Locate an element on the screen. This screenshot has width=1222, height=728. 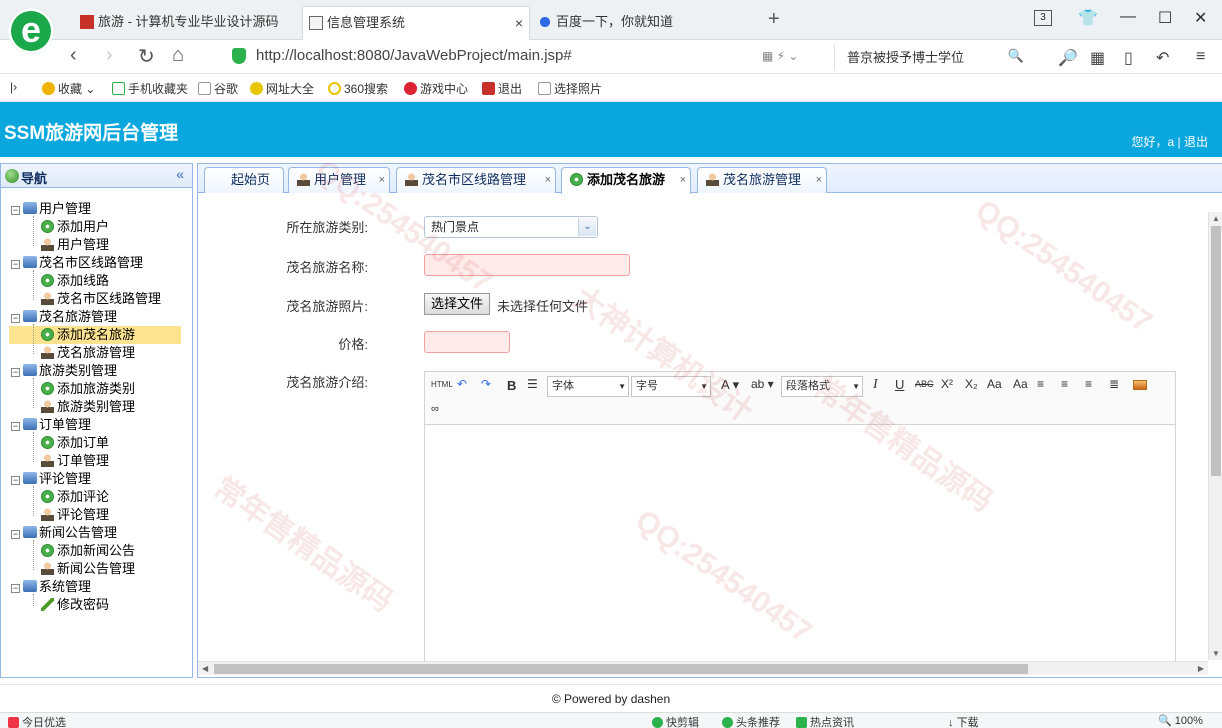
zoom-level: 🔍 100% is located at coordinates (1180, 720).